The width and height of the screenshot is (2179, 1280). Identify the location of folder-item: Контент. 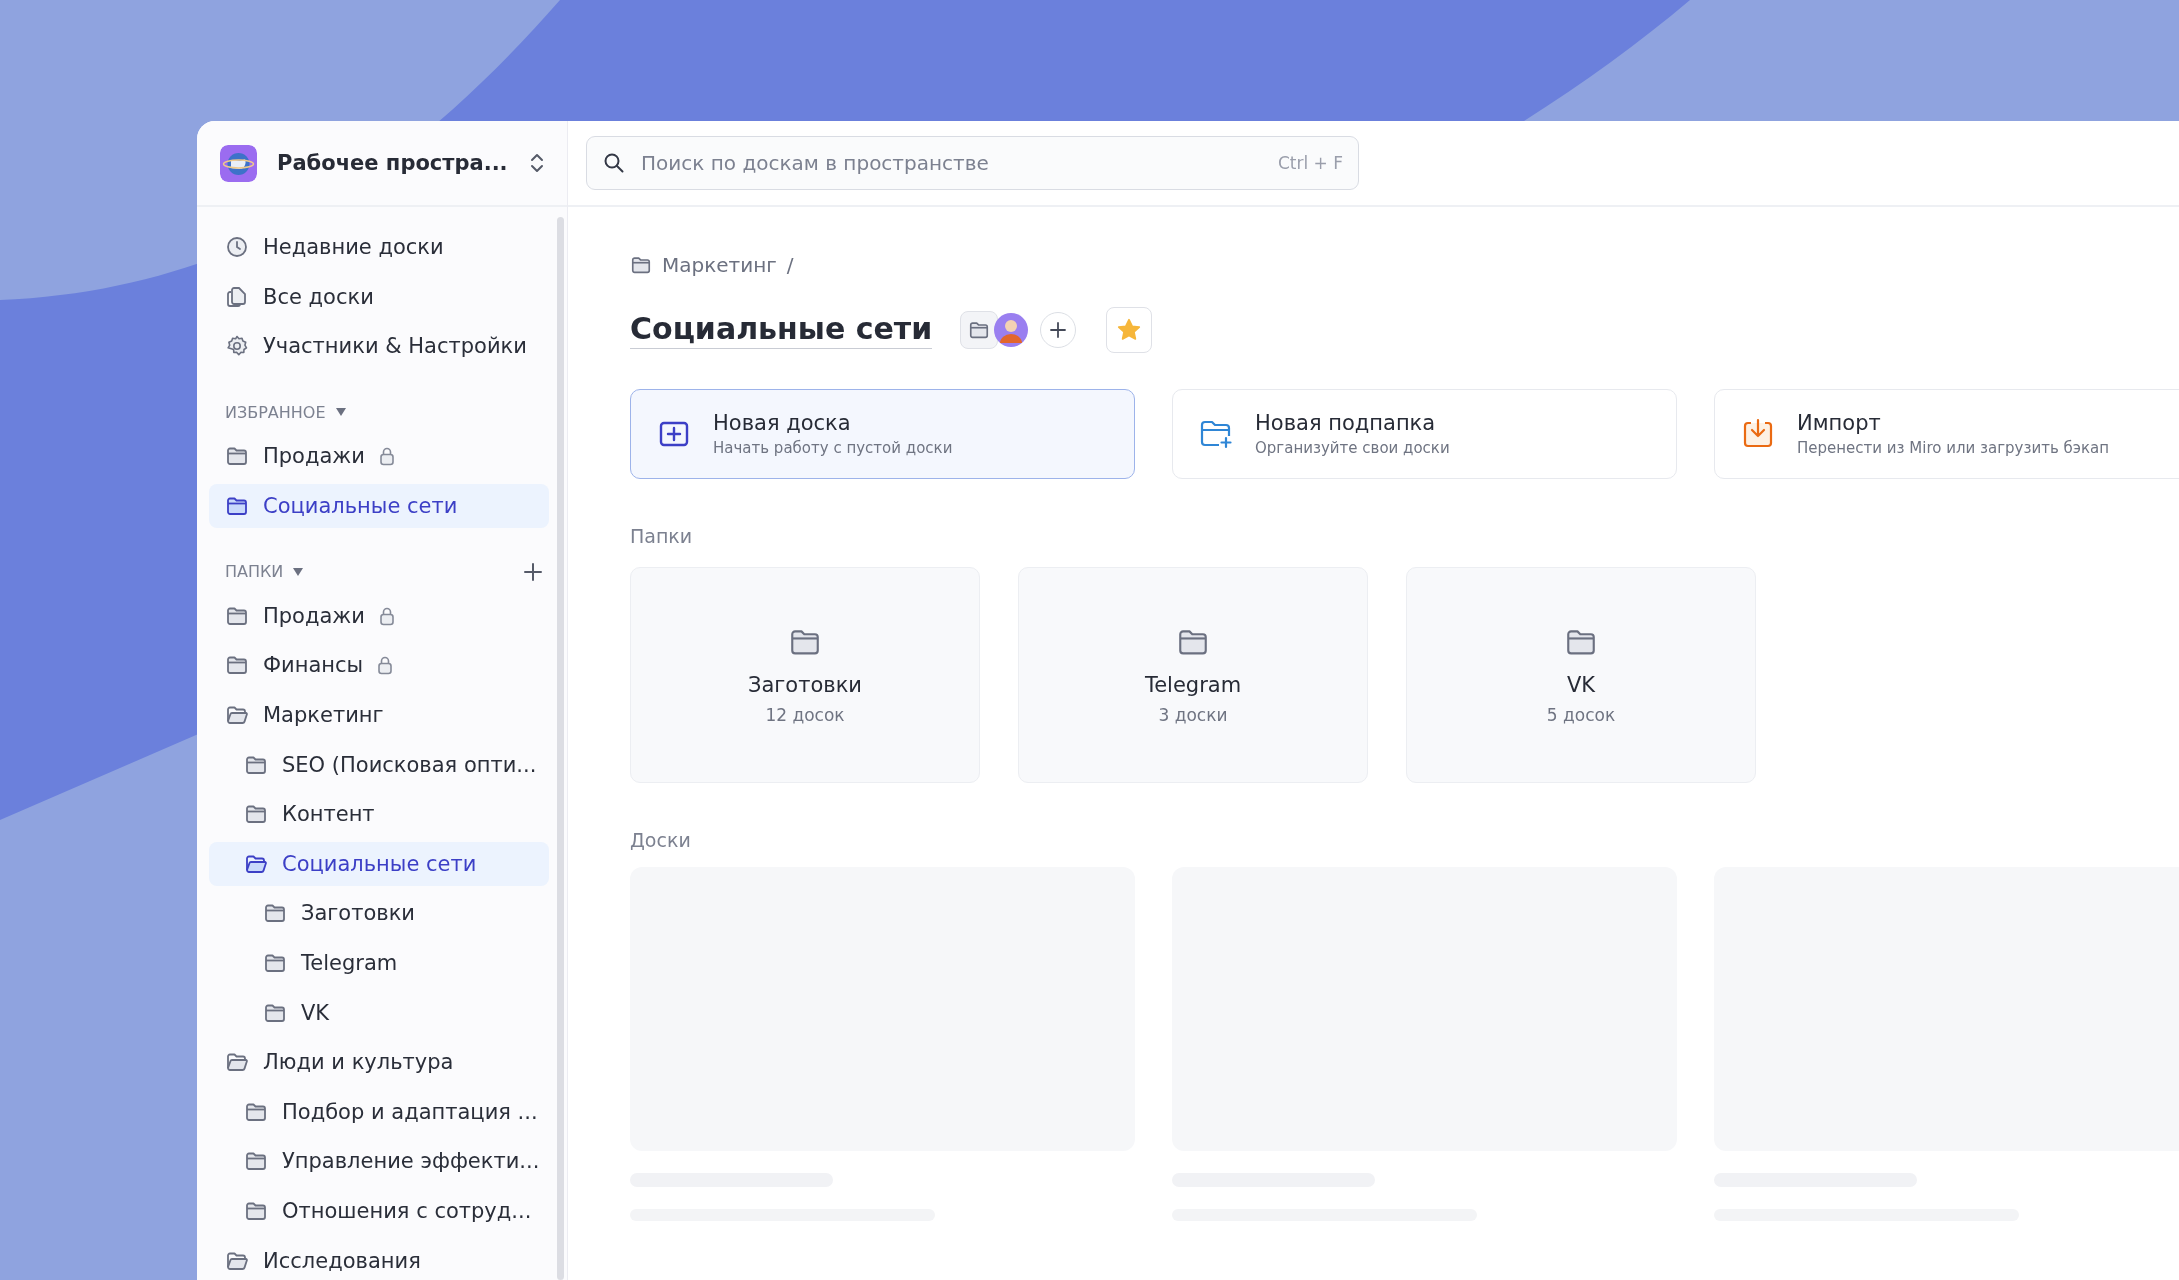
(379, 814).